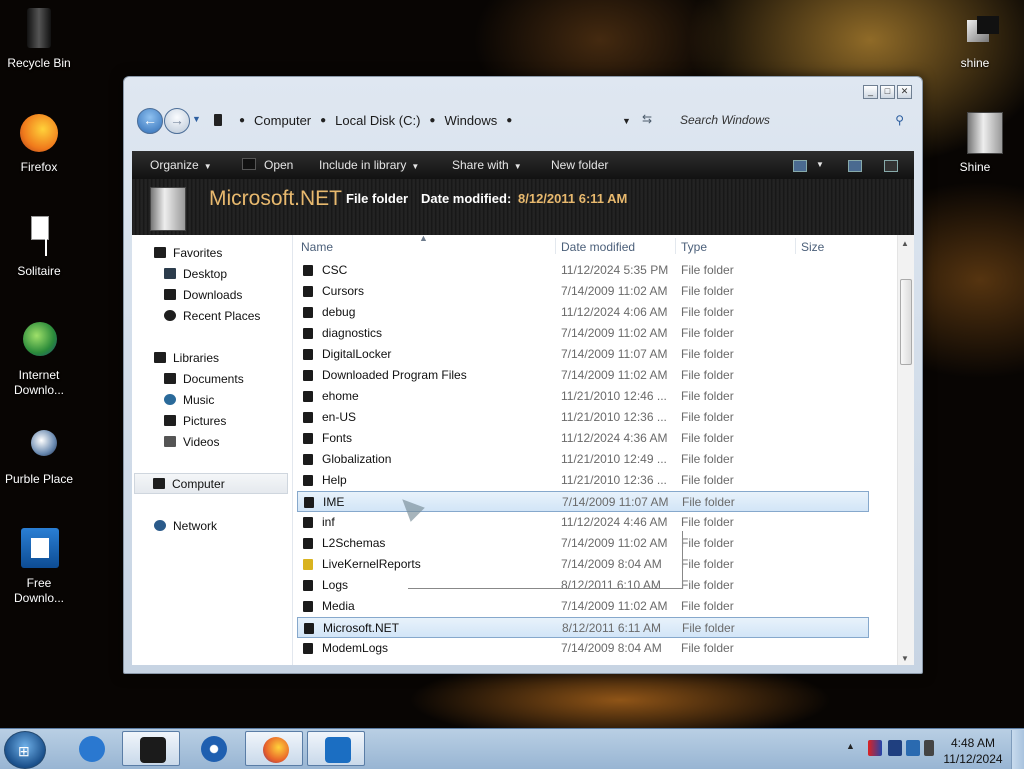 This screenshot has width=1024, height=769. Describe the element at coordinates (905, 450) in the screenshot. I see `vertical-scrollbar: ▲ ▼` at that location.